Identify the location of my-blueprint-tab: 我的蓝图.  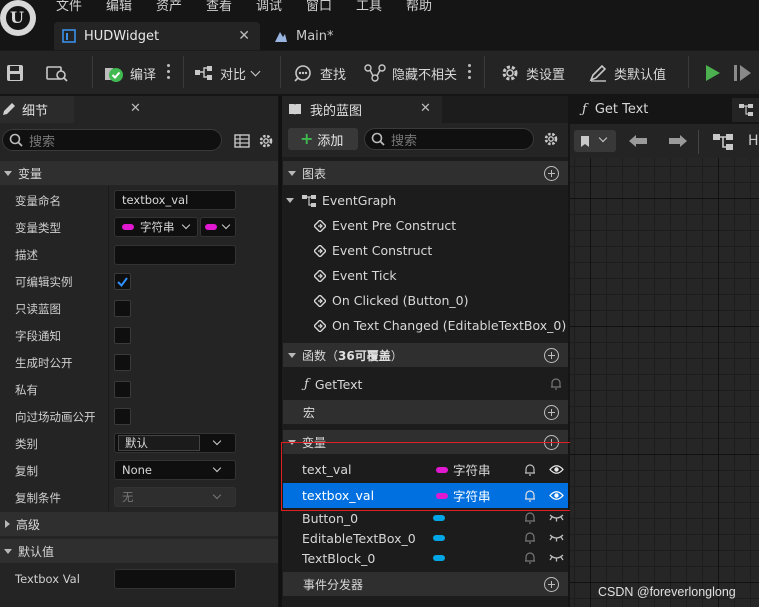
(325, 109).